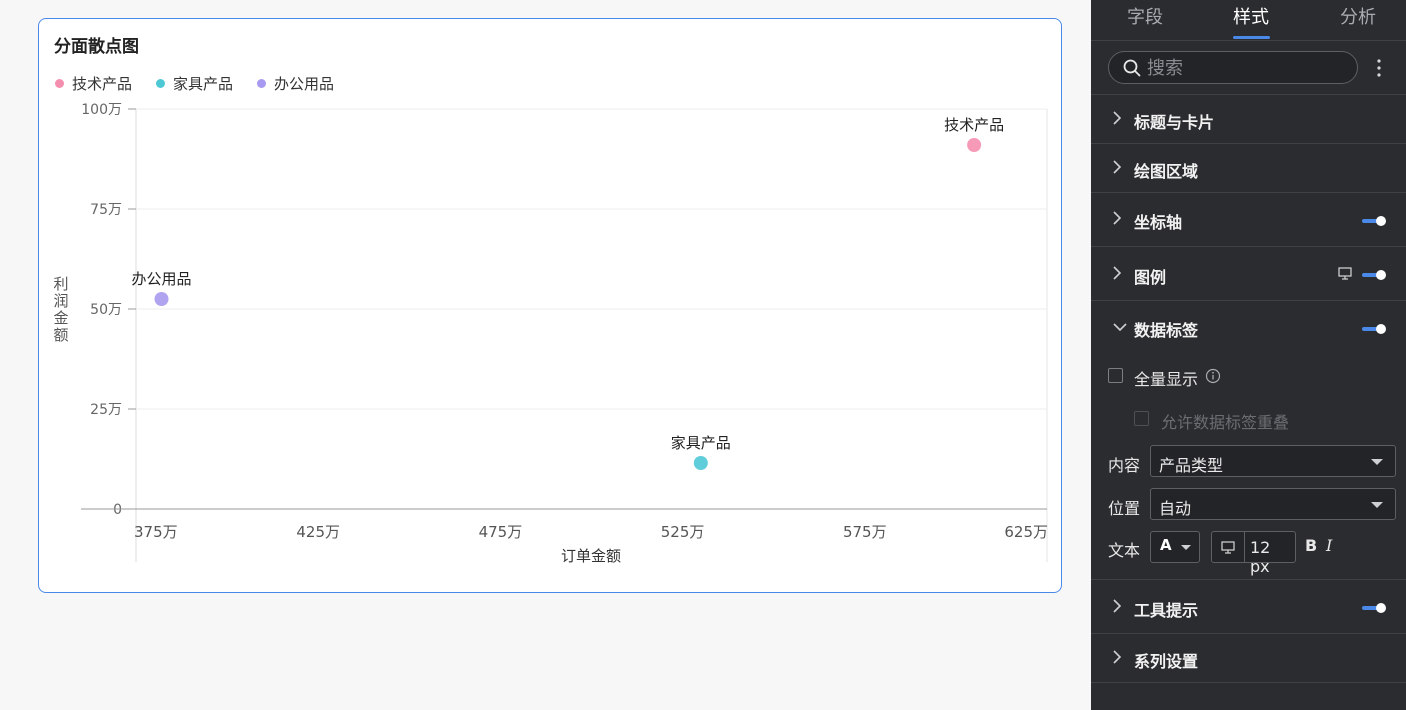 This screenshot has height=710, width=1406. What do you see at coordinates (1248, 274) in the screenshot?
I see `section-legend: 图例` at bounding box center [1248, 274].